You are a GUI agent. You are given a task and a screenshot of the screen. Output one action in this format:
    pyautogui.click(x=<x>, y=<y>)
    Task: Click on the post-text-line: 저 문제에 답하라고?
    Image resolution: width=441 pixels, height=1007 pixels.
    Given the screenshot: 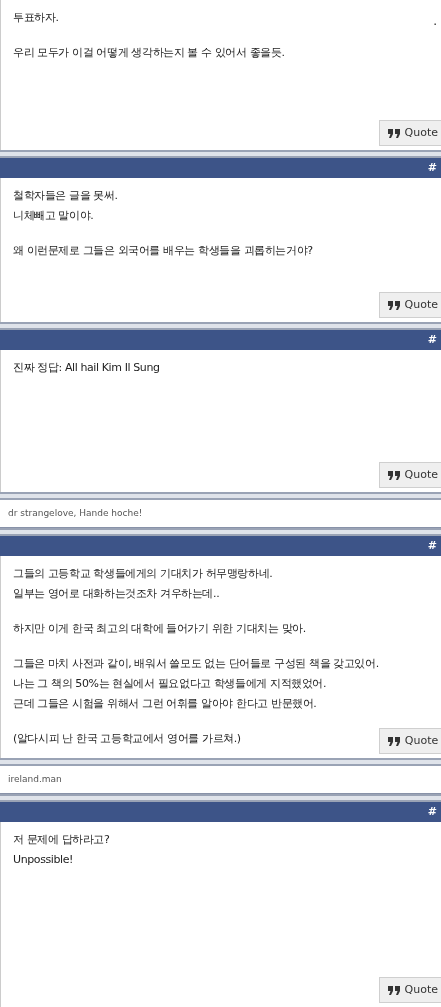 What is the action you would take?
    pyautogui.click(x=62, y=840)
    